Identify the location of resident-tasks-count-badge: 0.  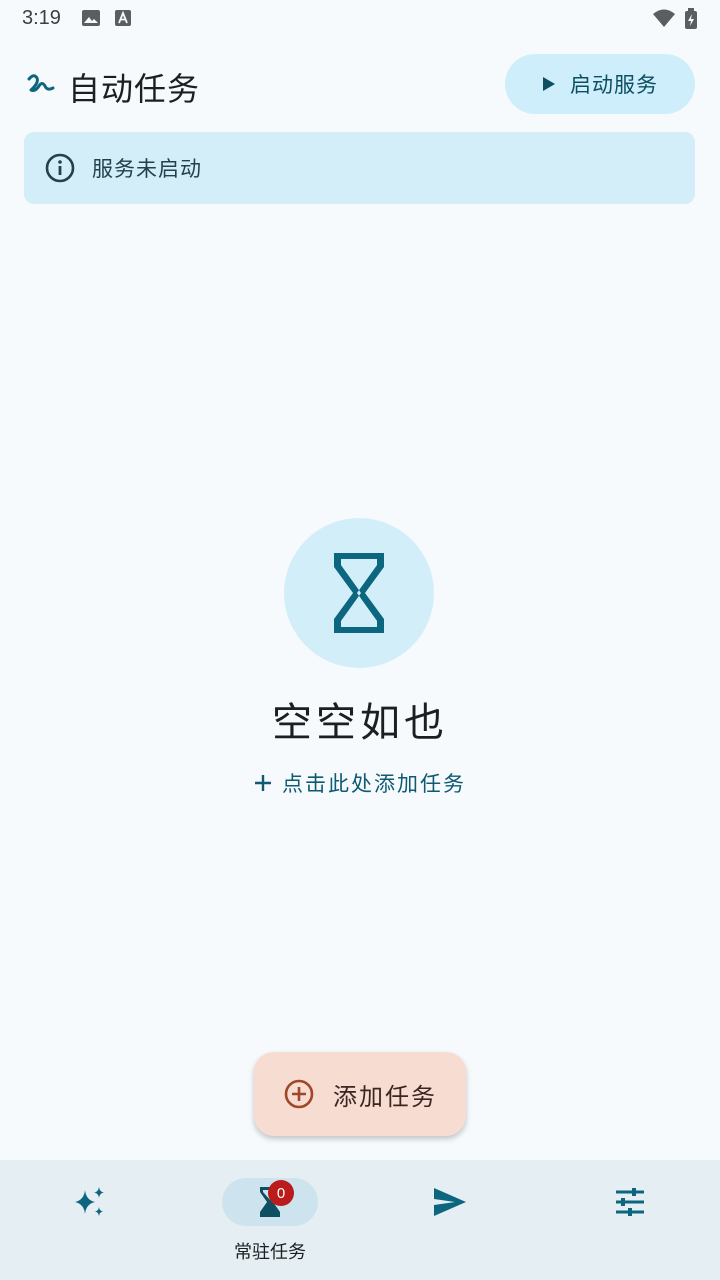
(281, 1193).